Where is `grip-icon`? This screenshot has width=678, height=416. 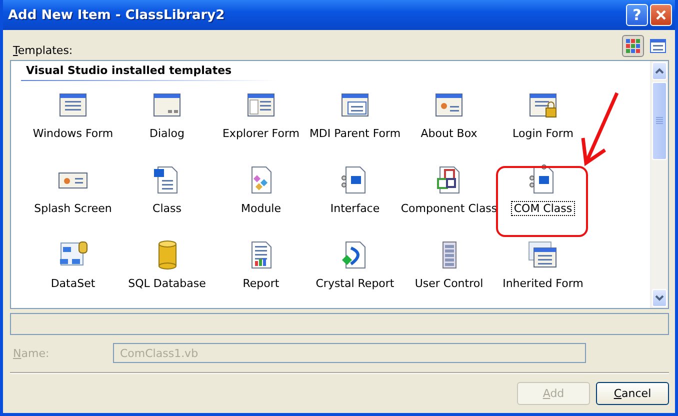
grip-icon is located at coordinates (659, 121).